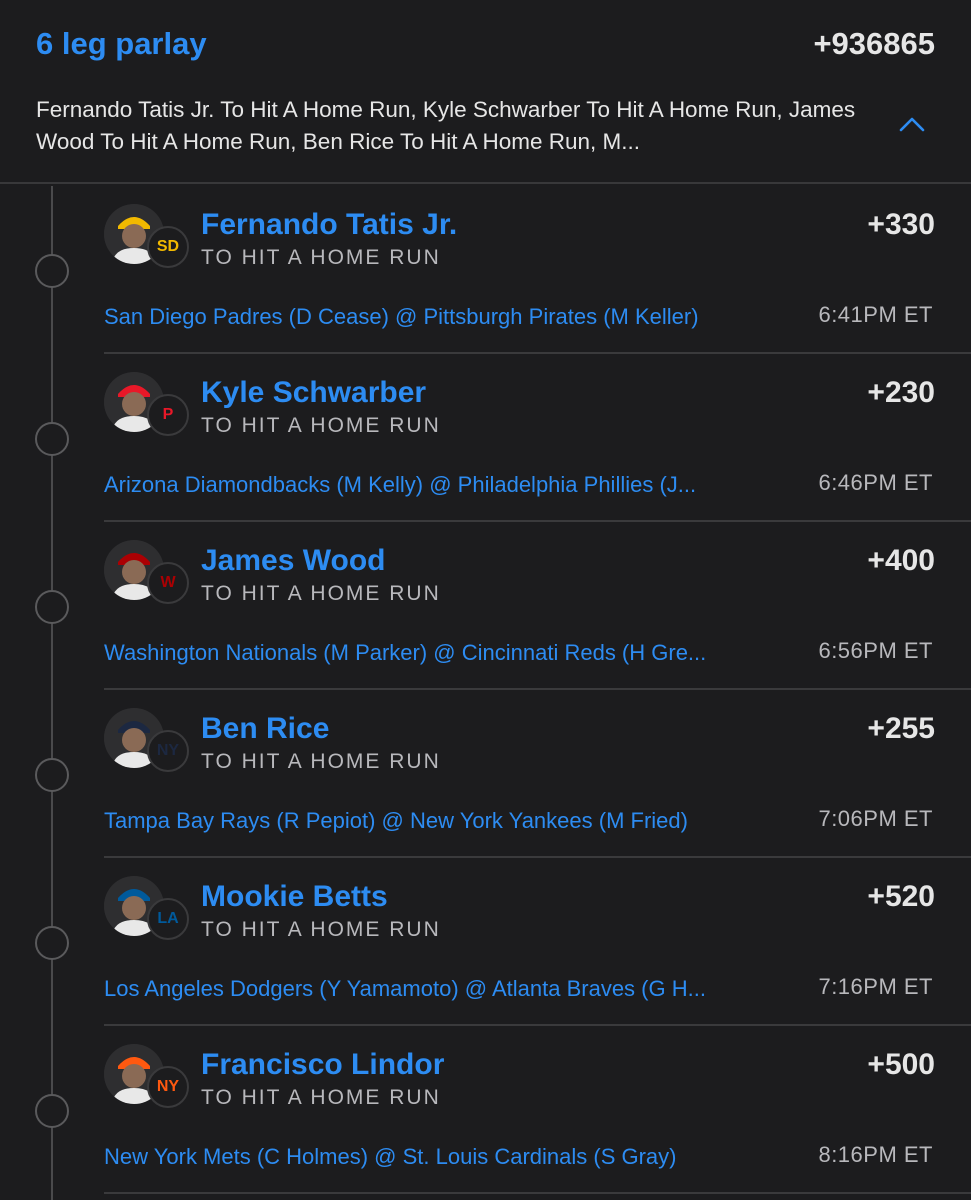  Describe the element at coordinates (901, 224) in the screenshot. I see `leg-odds: +330` at that location.